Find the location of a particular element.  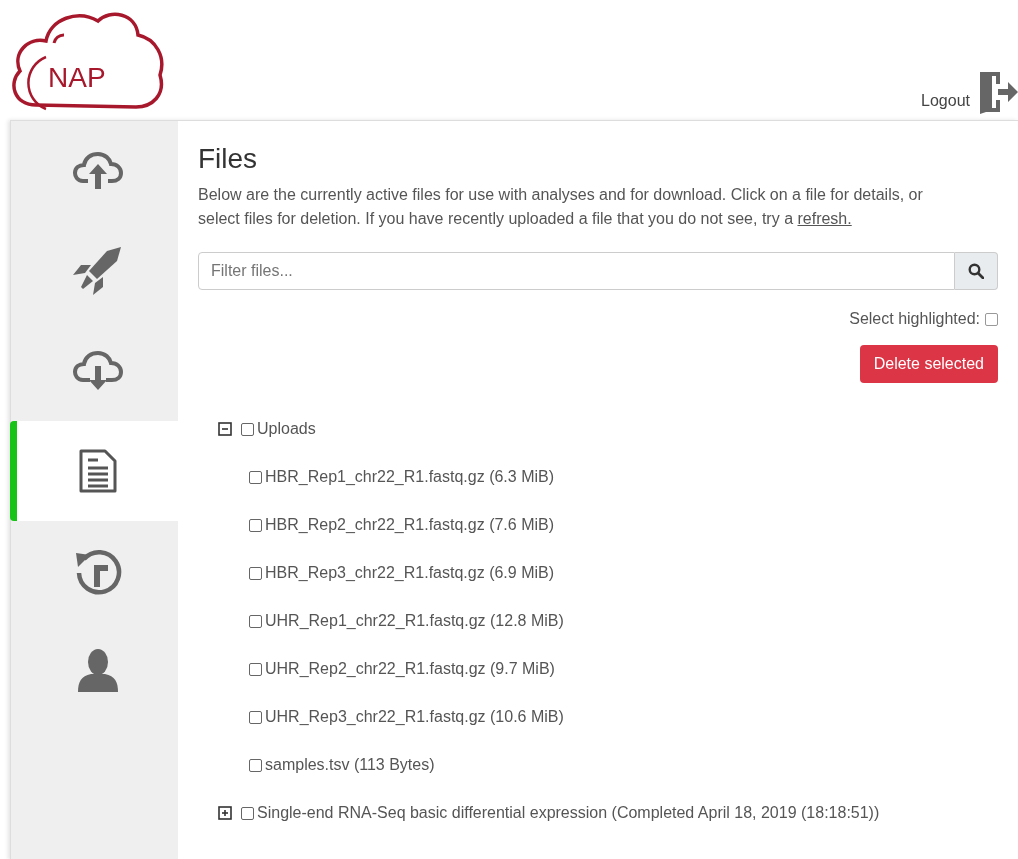

tree-node-label: Uploads is located at coordinates (286, 429).